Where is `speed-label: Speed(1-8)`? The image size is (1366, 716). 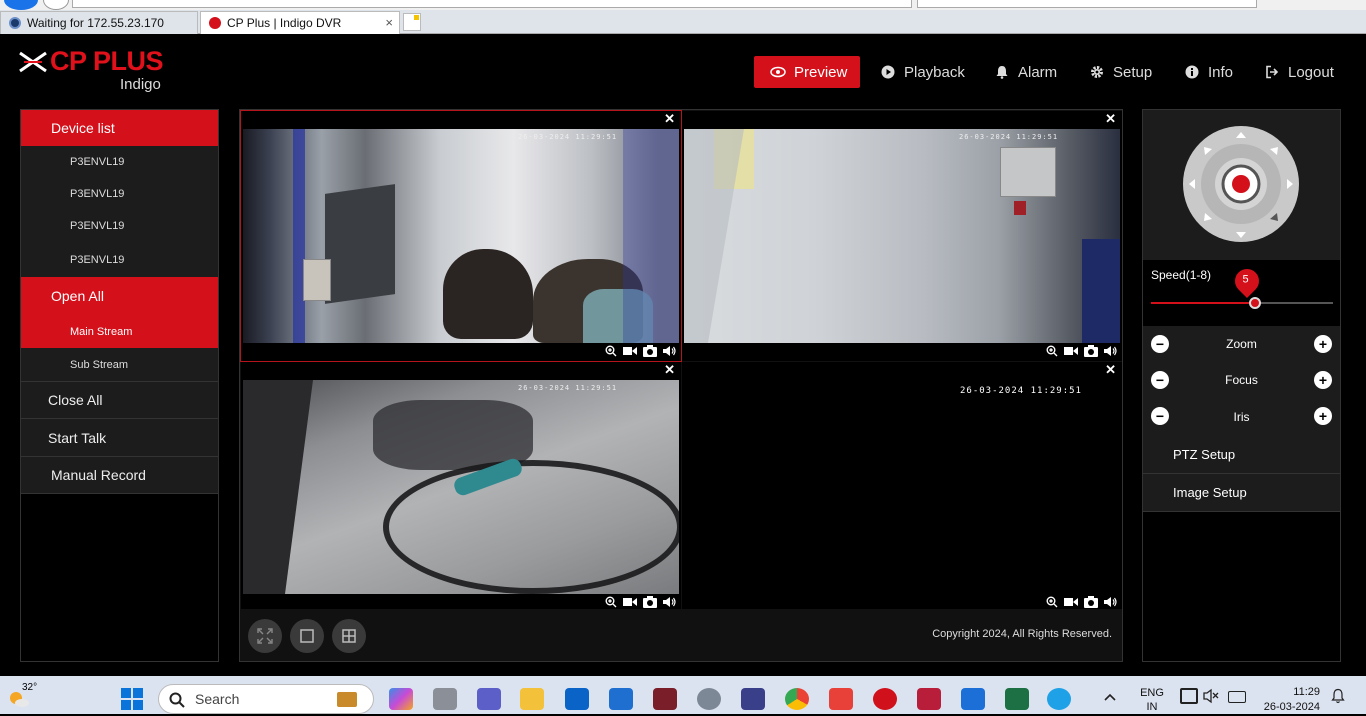
speed-label: Speed(1-8) is located at coordinates (1181, 275).